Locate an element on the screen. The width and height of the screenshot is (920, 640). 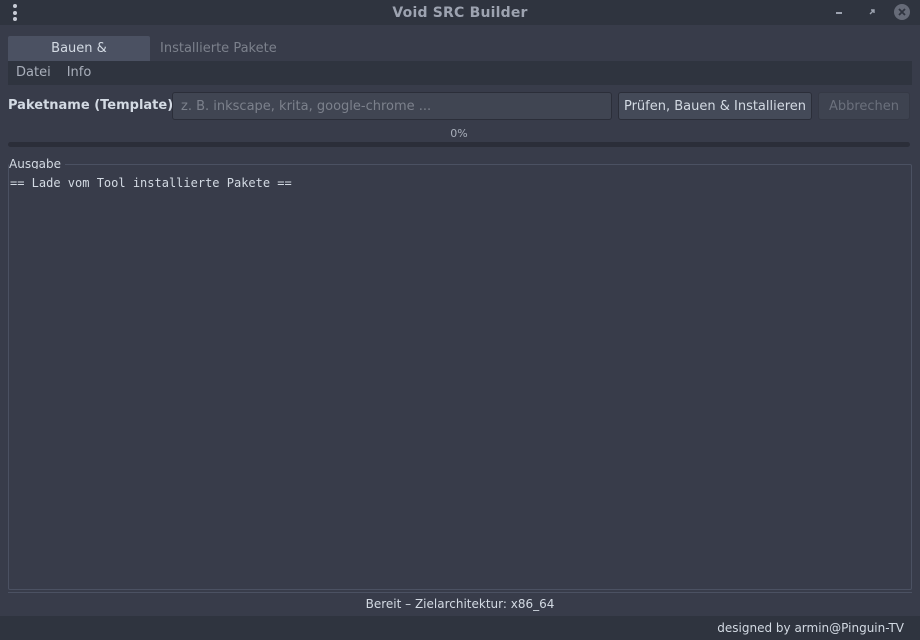
status-text: Bereit – Zielarchitektur: x86_64 is located at coordinates (460, 604).